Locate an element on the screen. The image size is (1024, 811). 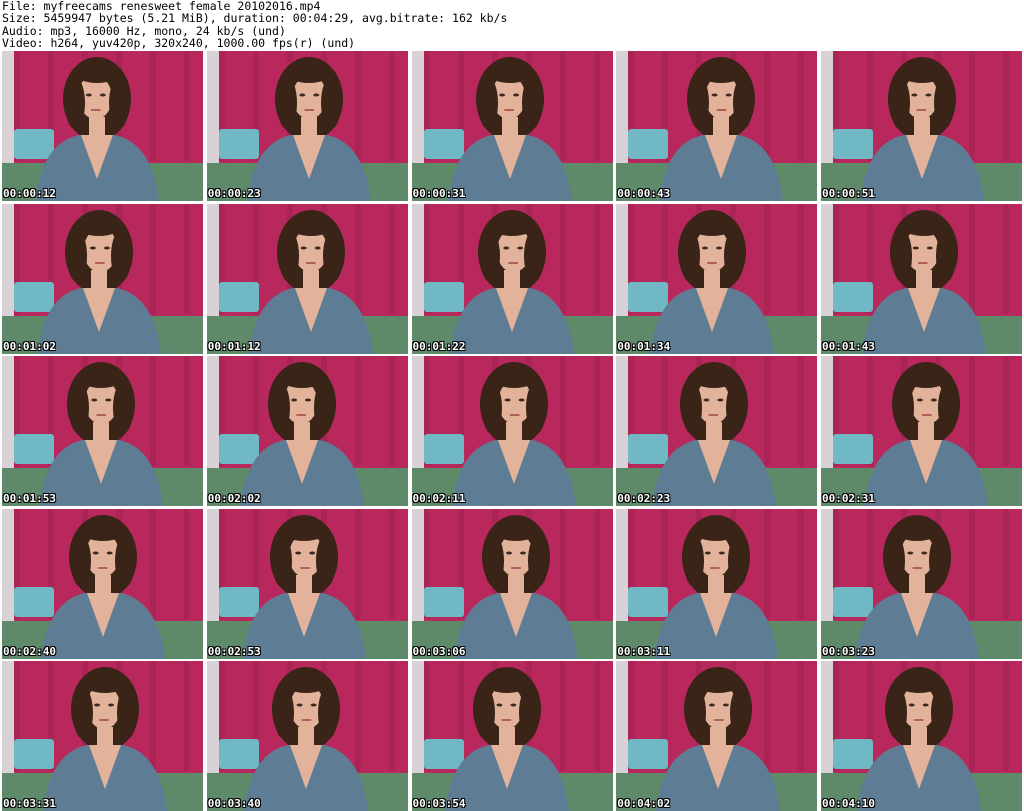
video-thumbnail: 00:02:31 is located at coordinates (921, 431).